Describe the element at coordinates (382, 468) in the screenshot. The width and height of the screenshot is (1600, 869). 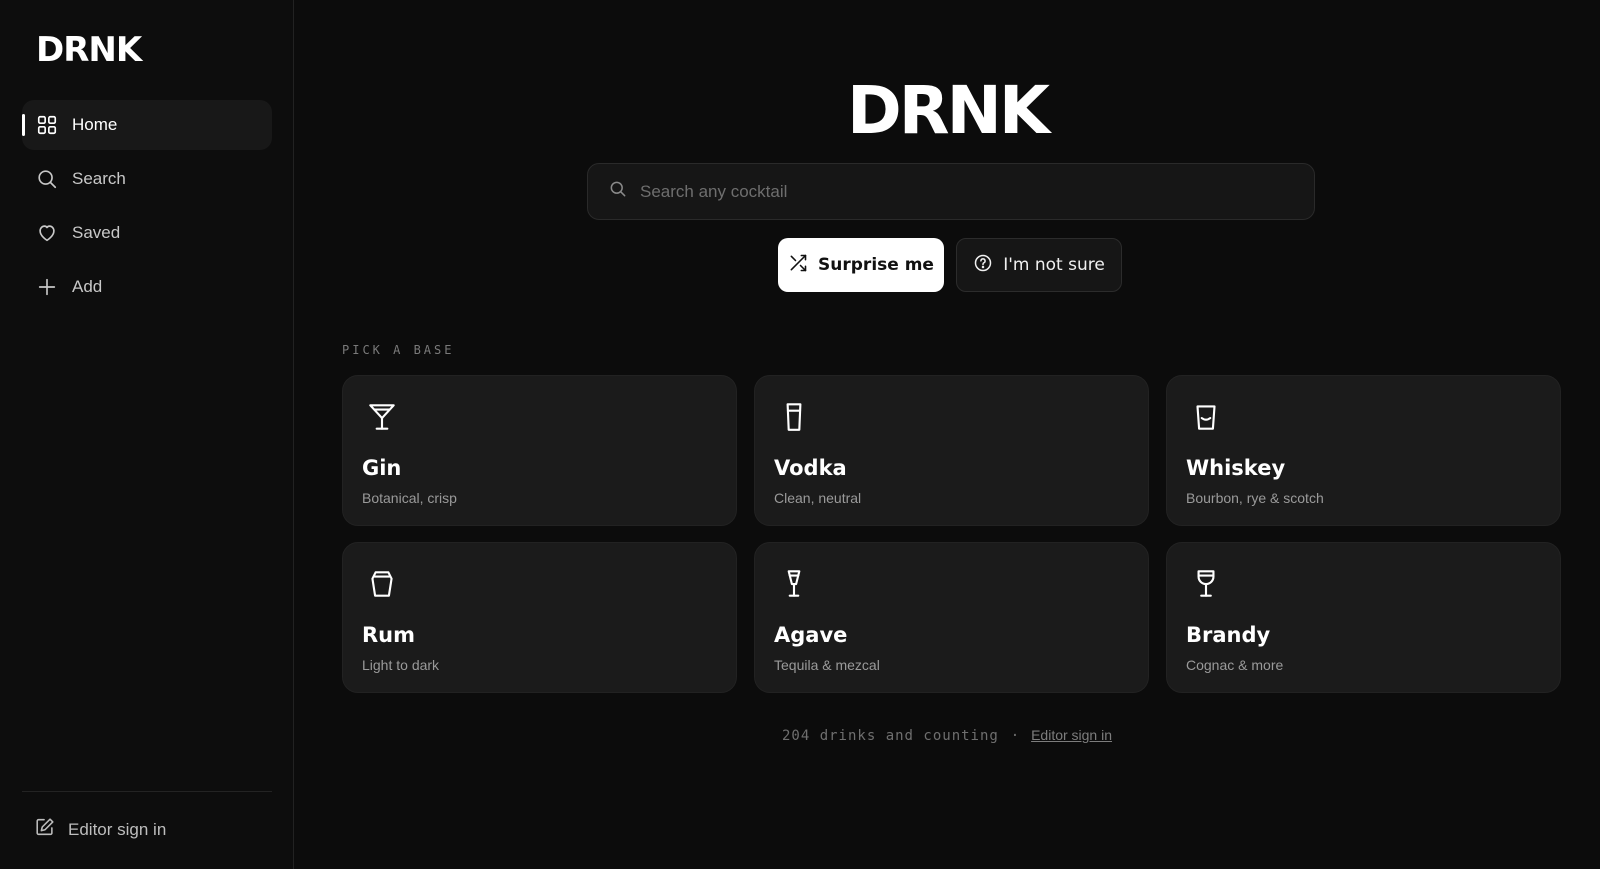
I see `base-name: Gin` at that location.